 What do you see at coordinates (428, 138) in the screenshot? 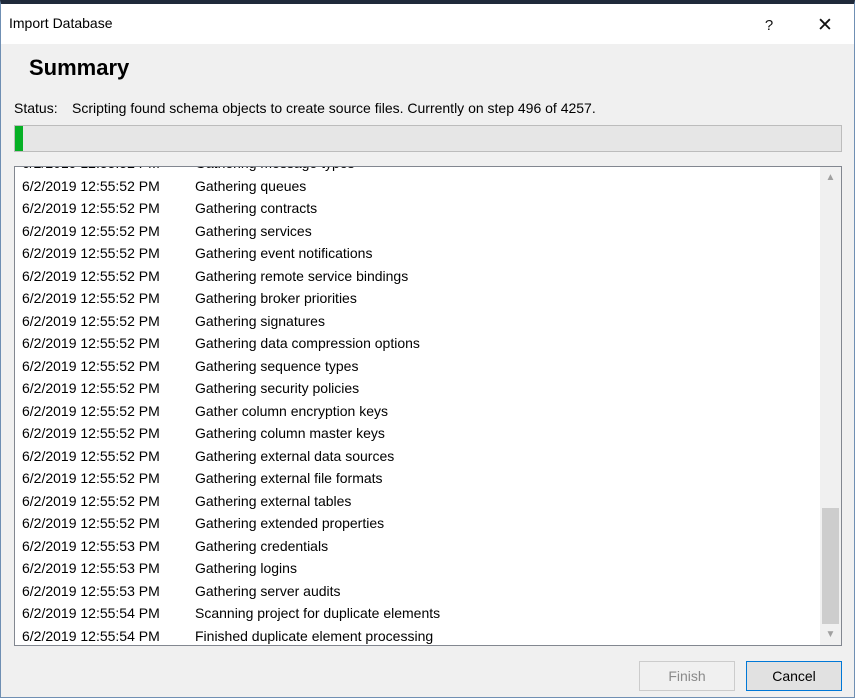
I see `progress-bar` at bounding box center [428, 138].